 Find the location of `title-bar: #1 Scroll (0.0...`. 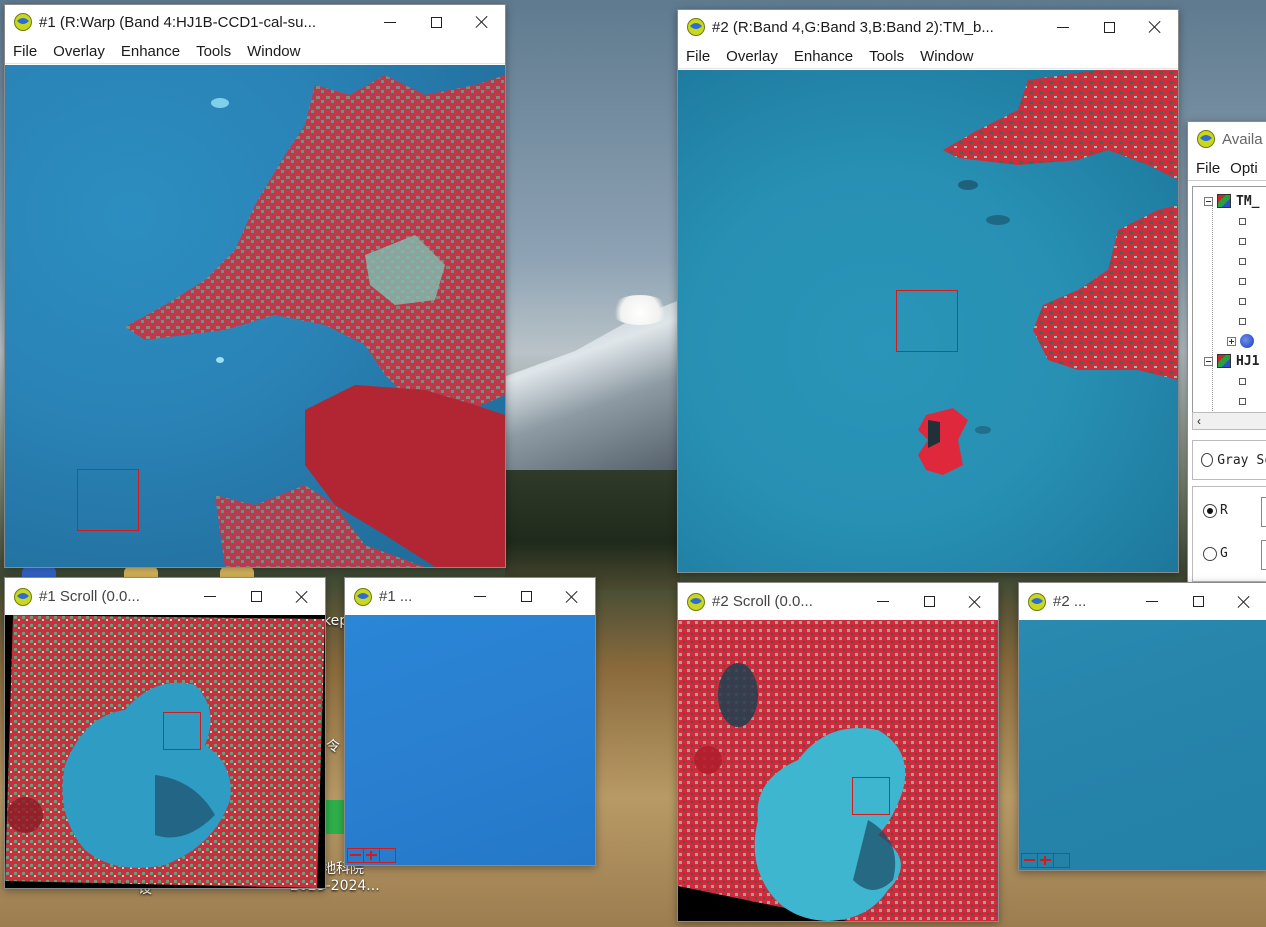

title-bar: #1 Scroll (0.0... is located at coordinates (165, 596).